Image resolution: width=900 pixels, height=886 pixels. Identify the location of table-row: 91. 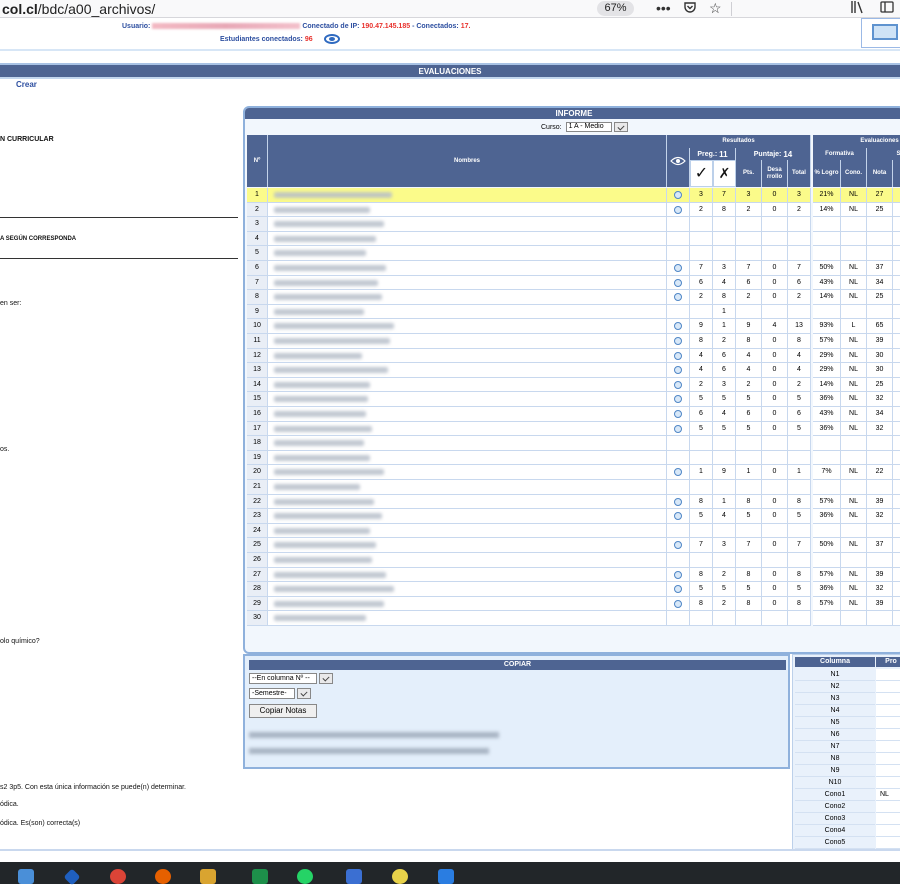
(573, 312).